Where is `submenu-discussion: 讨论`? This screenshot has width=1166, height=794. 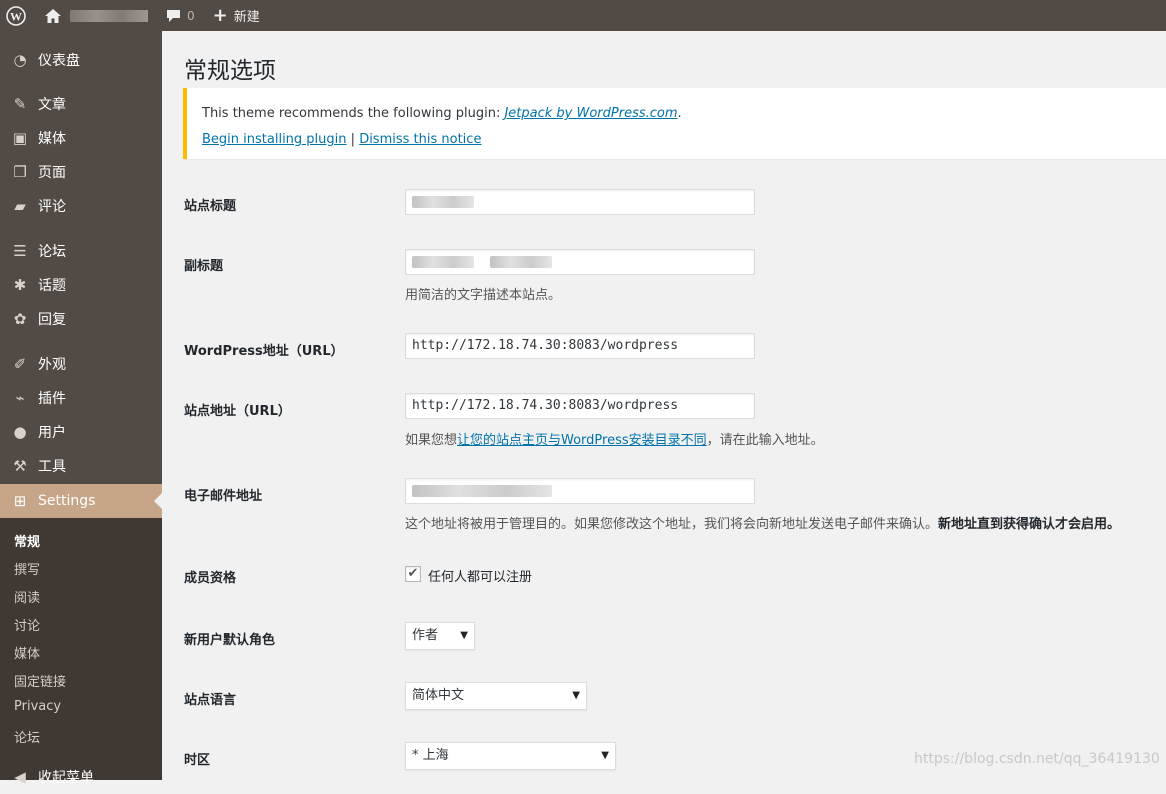 submenu-discussion: 讨论 is located at coordinates (27, 624).